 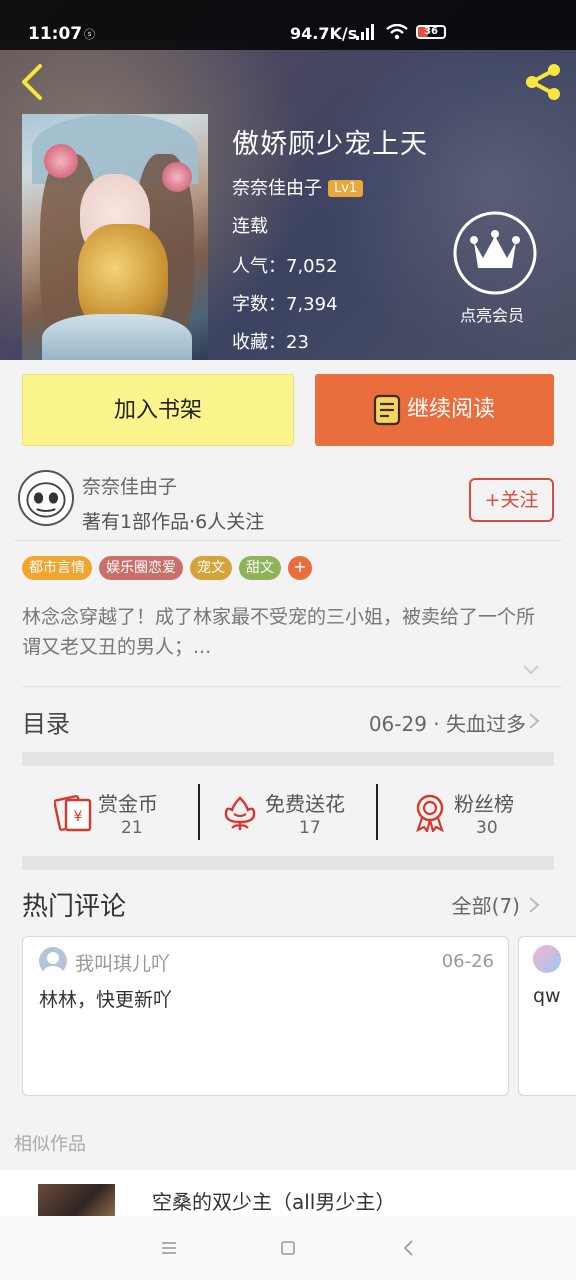 I want to click on notification-icon: ⓢ, so click(x=89, y=34).